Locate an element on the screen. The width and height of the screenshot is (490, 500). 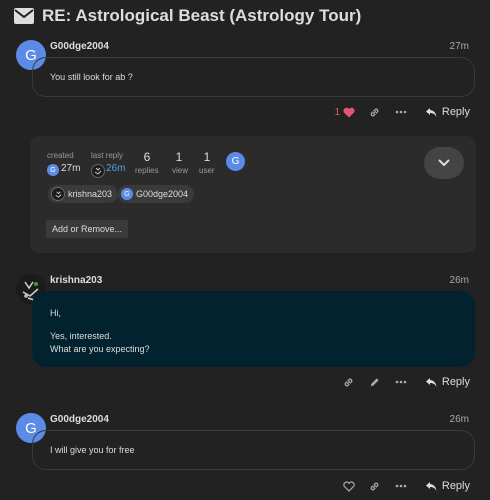
views-label: view is located at coordinates (180, 170).